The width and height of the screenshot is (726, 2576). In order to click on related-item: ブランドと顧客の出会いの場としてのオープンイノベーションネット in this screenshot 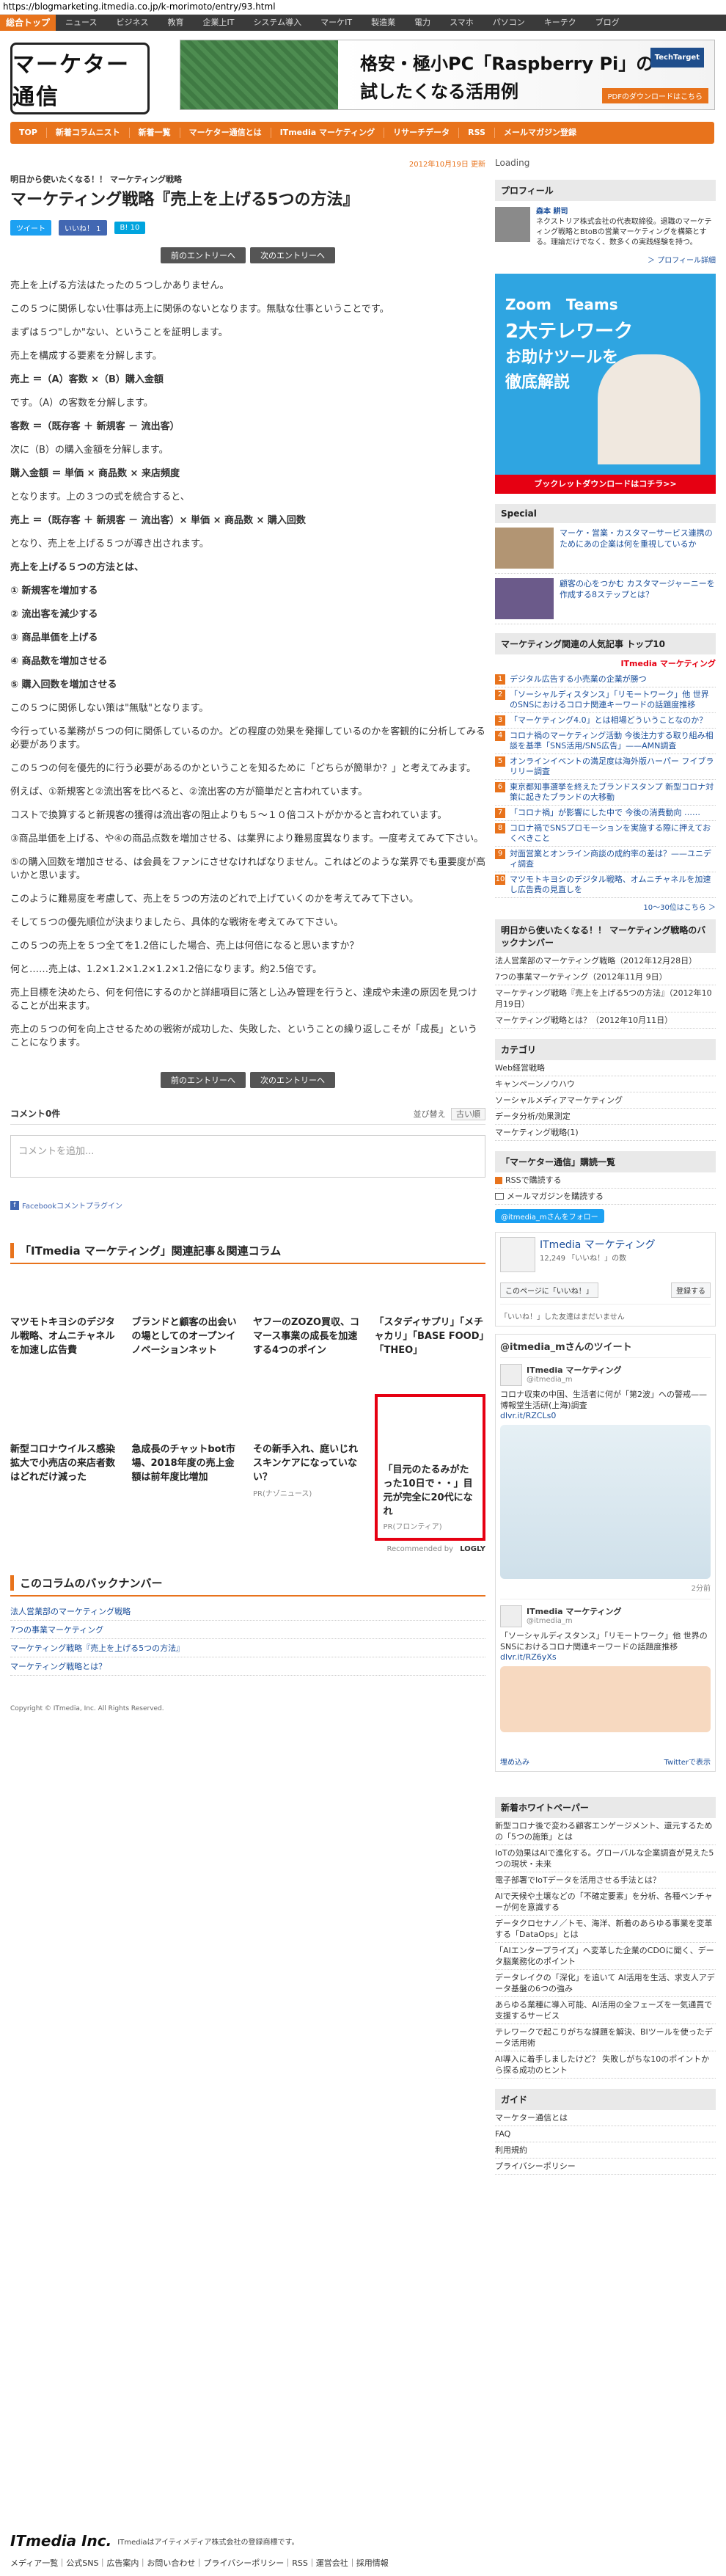, I will do `click(187, 1337)`.